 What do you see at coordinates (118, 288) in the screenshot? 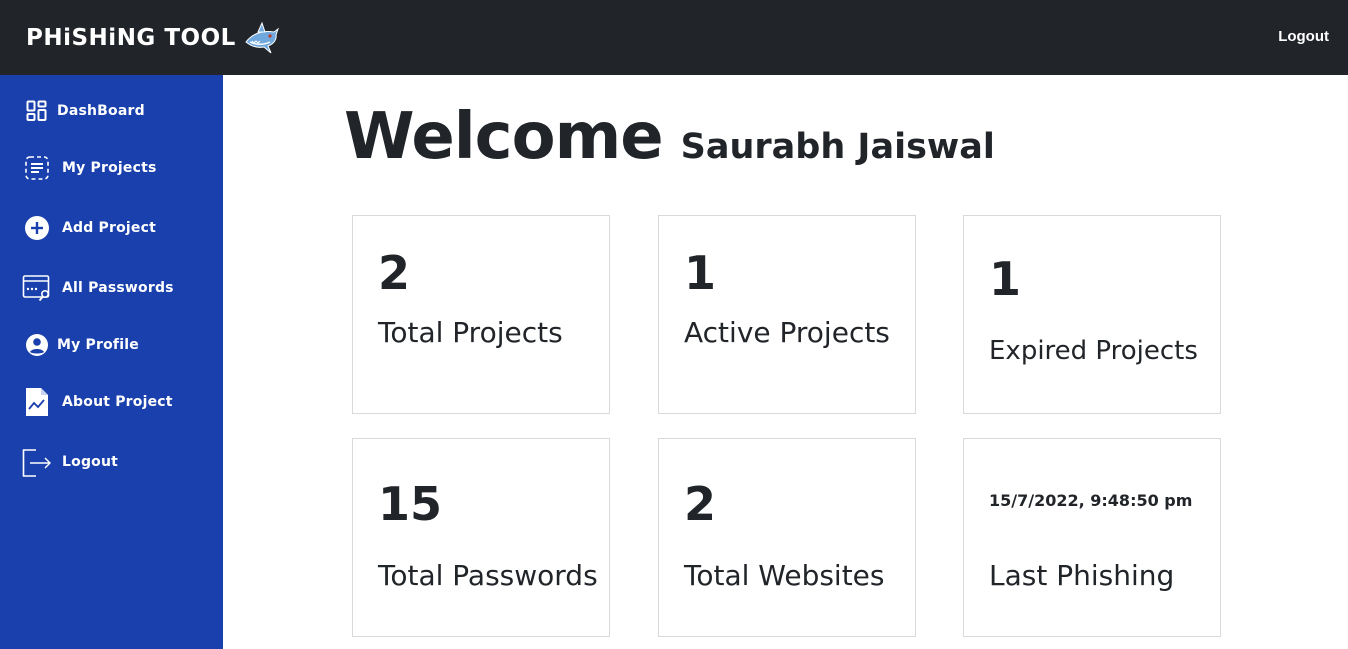
I see `sidebar-item-label: All Passwords` at bounding box center [118, 288].